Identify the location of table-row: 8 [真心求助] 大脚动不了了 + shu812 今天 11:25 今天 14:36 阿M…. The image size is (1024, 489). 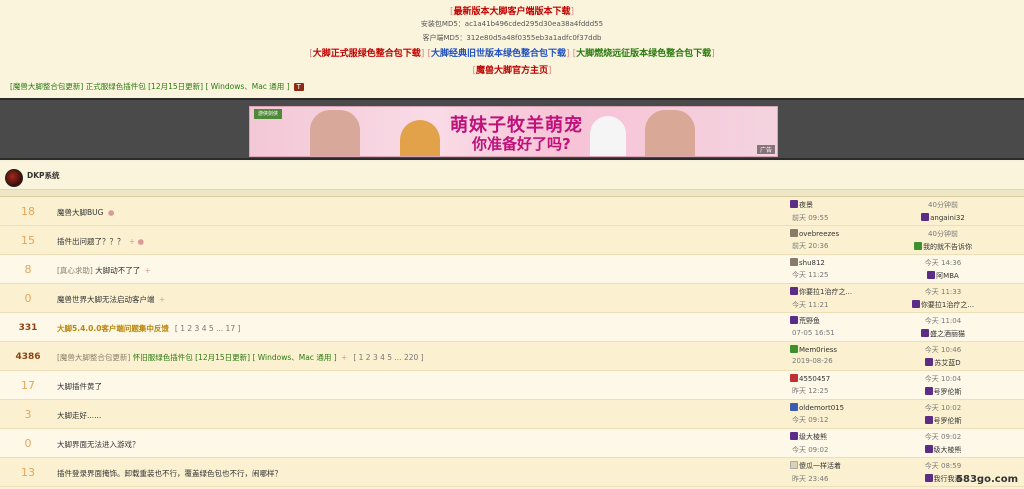
(512, 269).